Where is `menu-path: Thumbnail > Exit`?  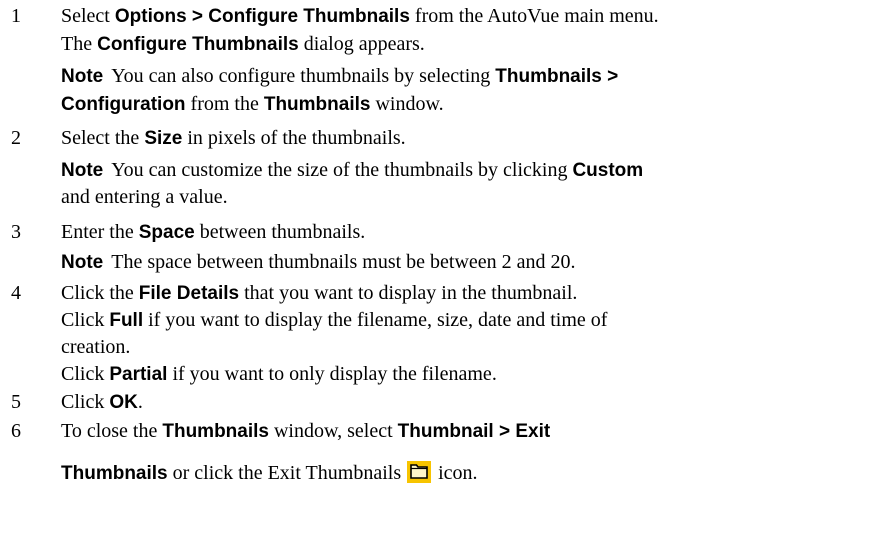 menu-path: Thumbnail > Exit is located at coordinates (474, 431).